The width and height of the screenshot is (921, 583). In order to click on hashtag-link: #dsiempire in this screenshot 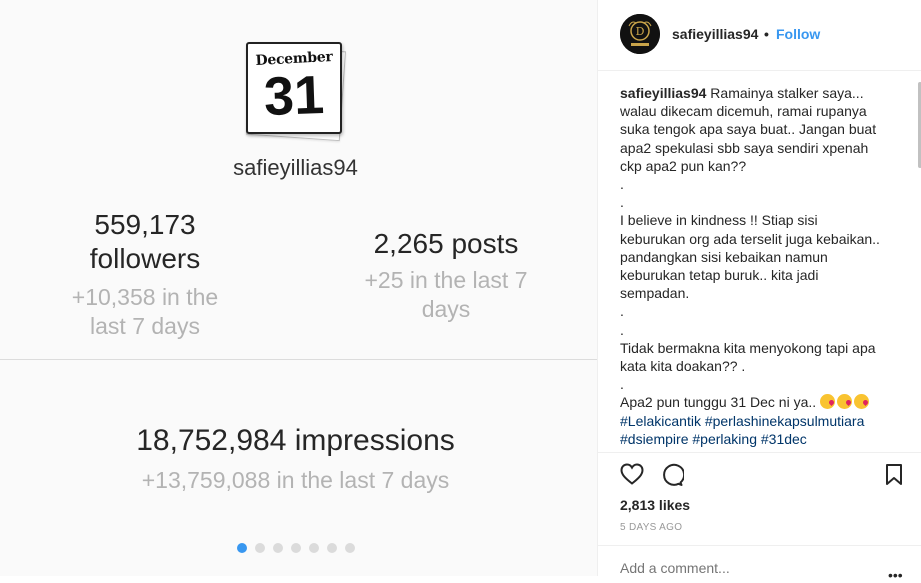, I will do `click(654, 439)`.